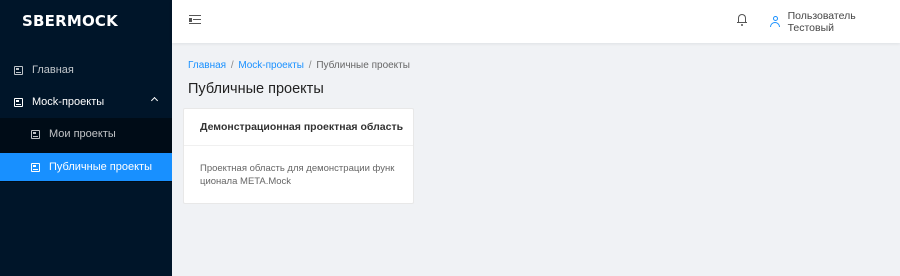 This screenshot has height=276, width=900. I want to click on top-header: Пользователь Тестовый, so click(536, 21).